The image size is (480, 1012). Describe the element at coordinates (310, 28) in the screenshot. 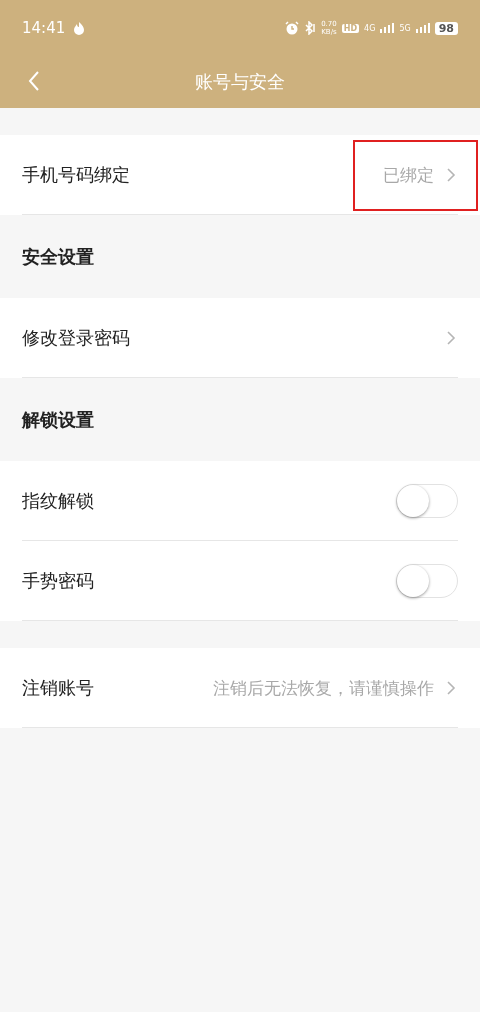

I see `bluetooth-icon` at that location.